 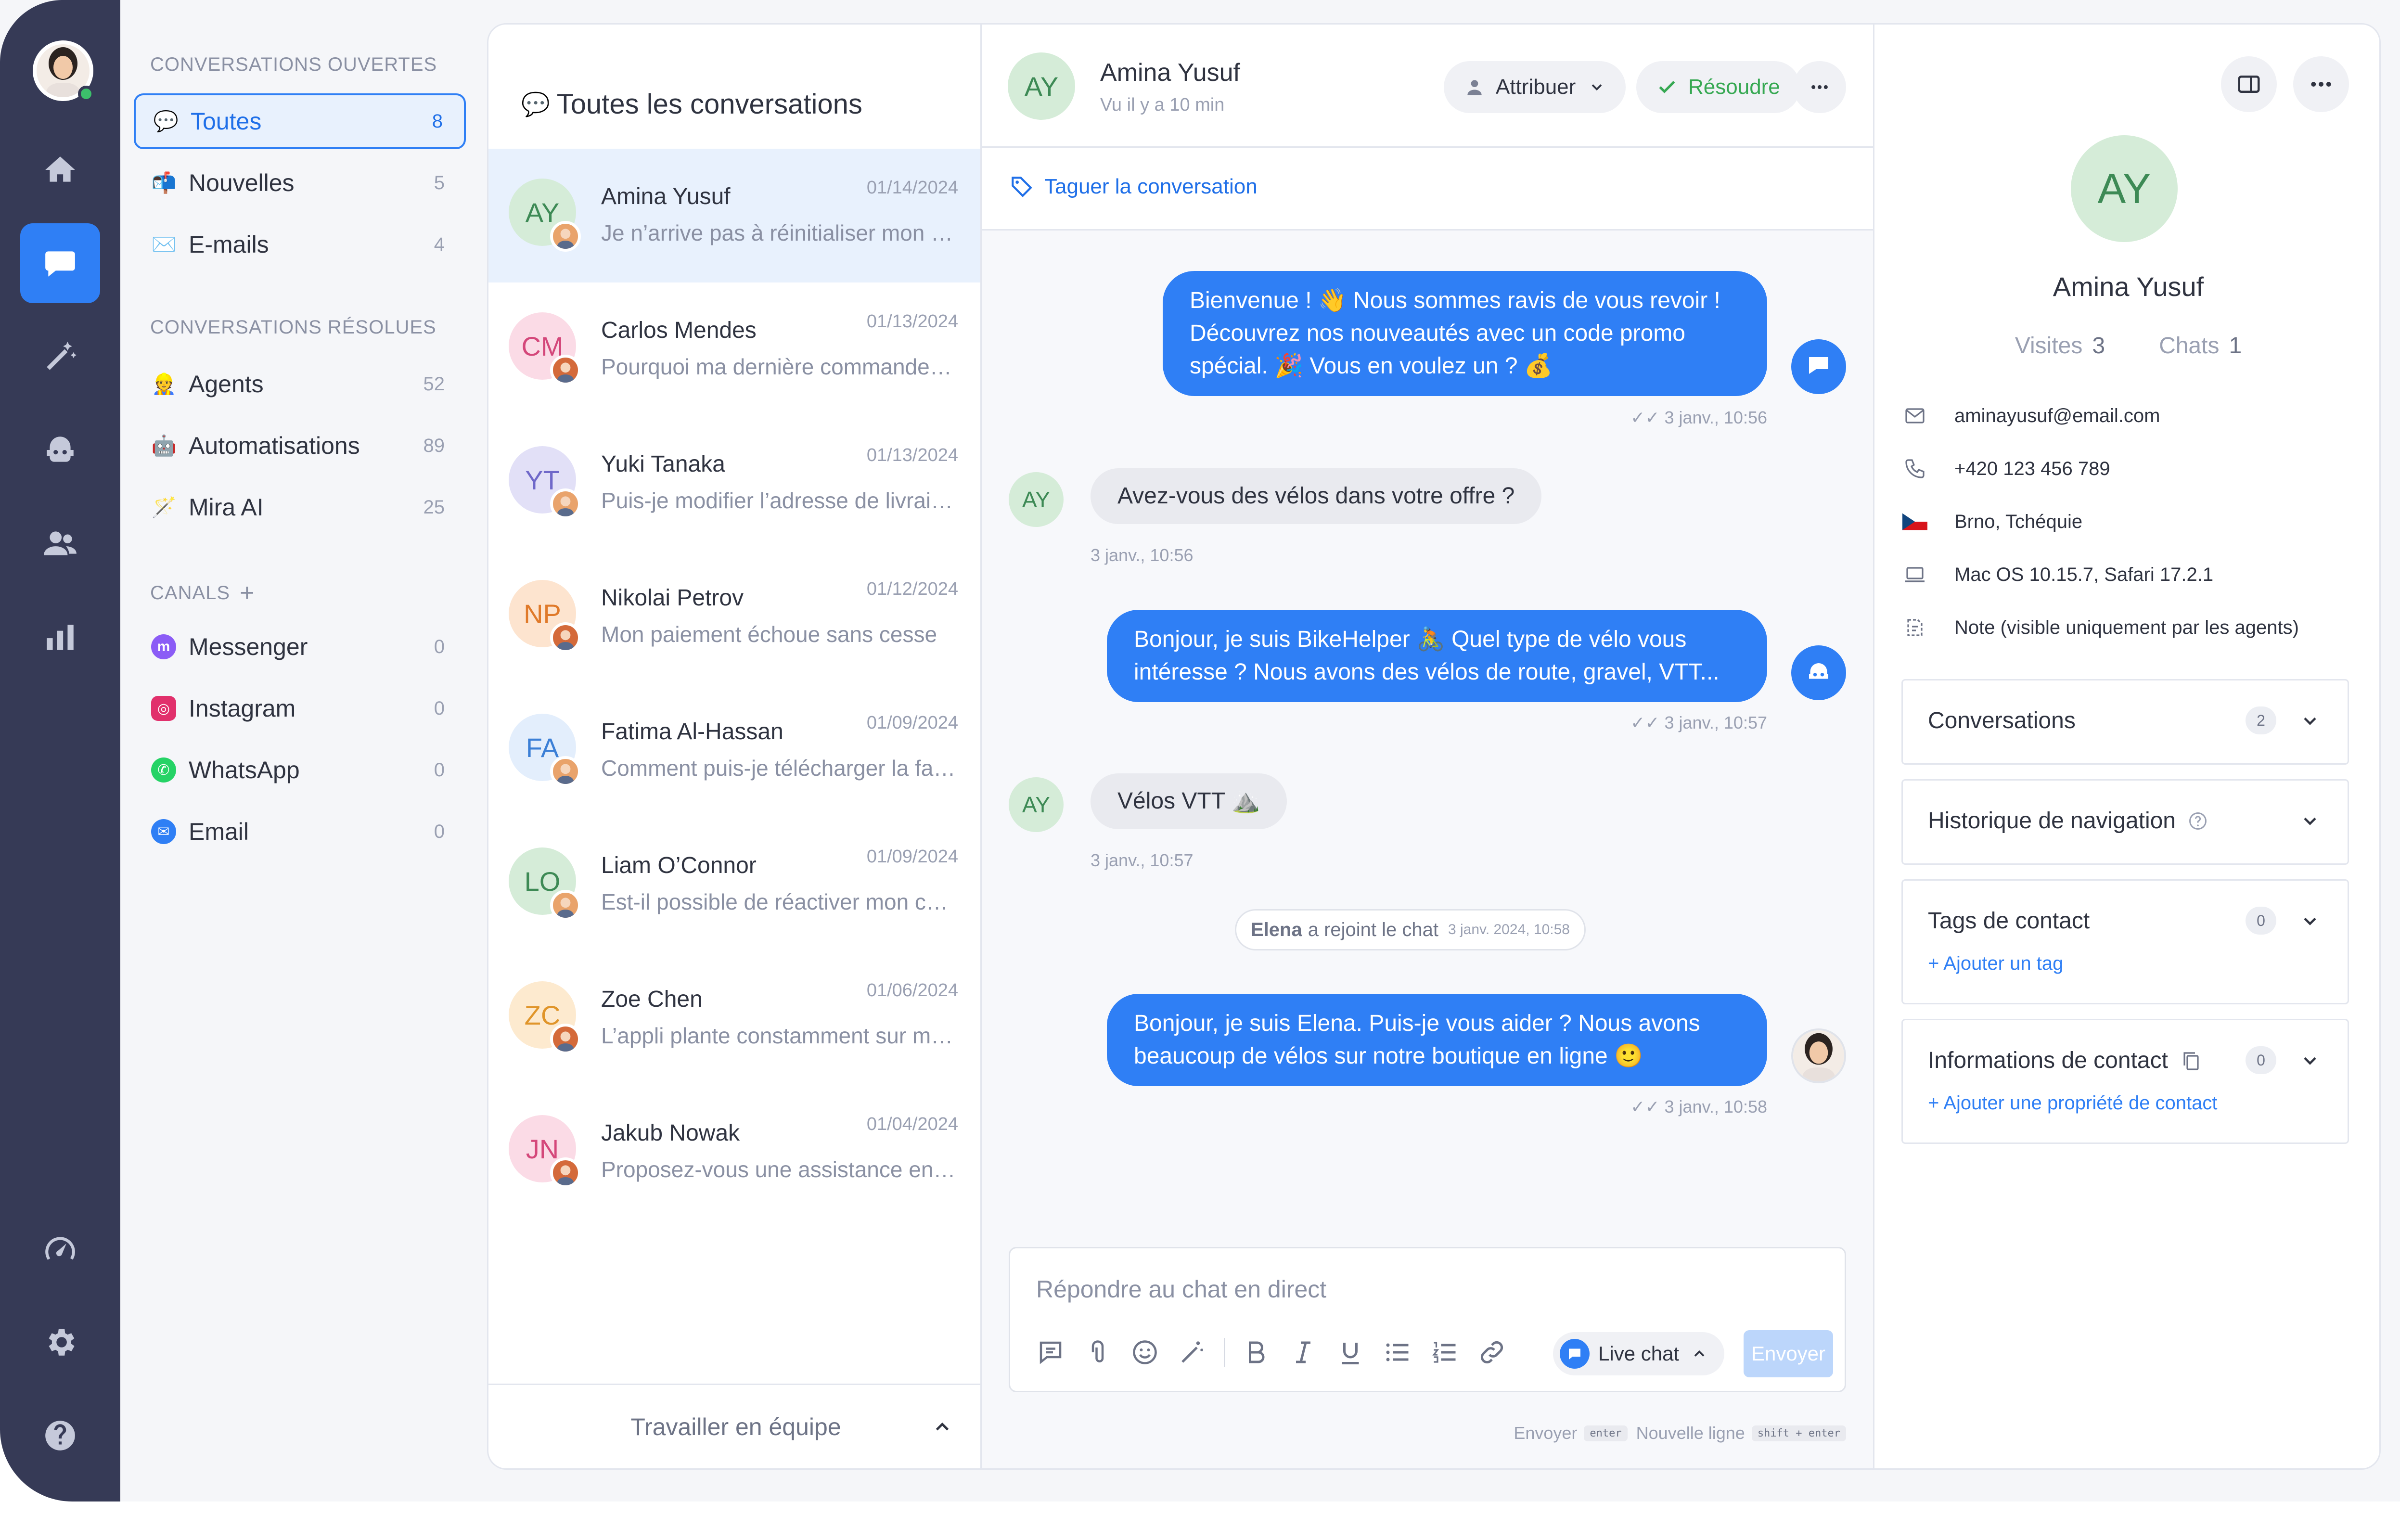 I want to click on channels-header: CANALS +, so click(x=203, y=592).